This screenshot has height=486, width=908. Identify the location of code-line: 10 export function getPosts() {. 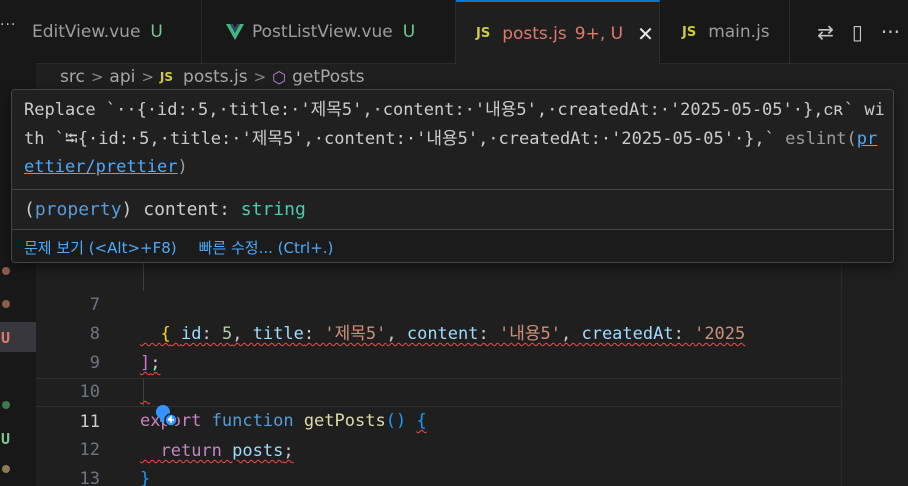
(438, 390).